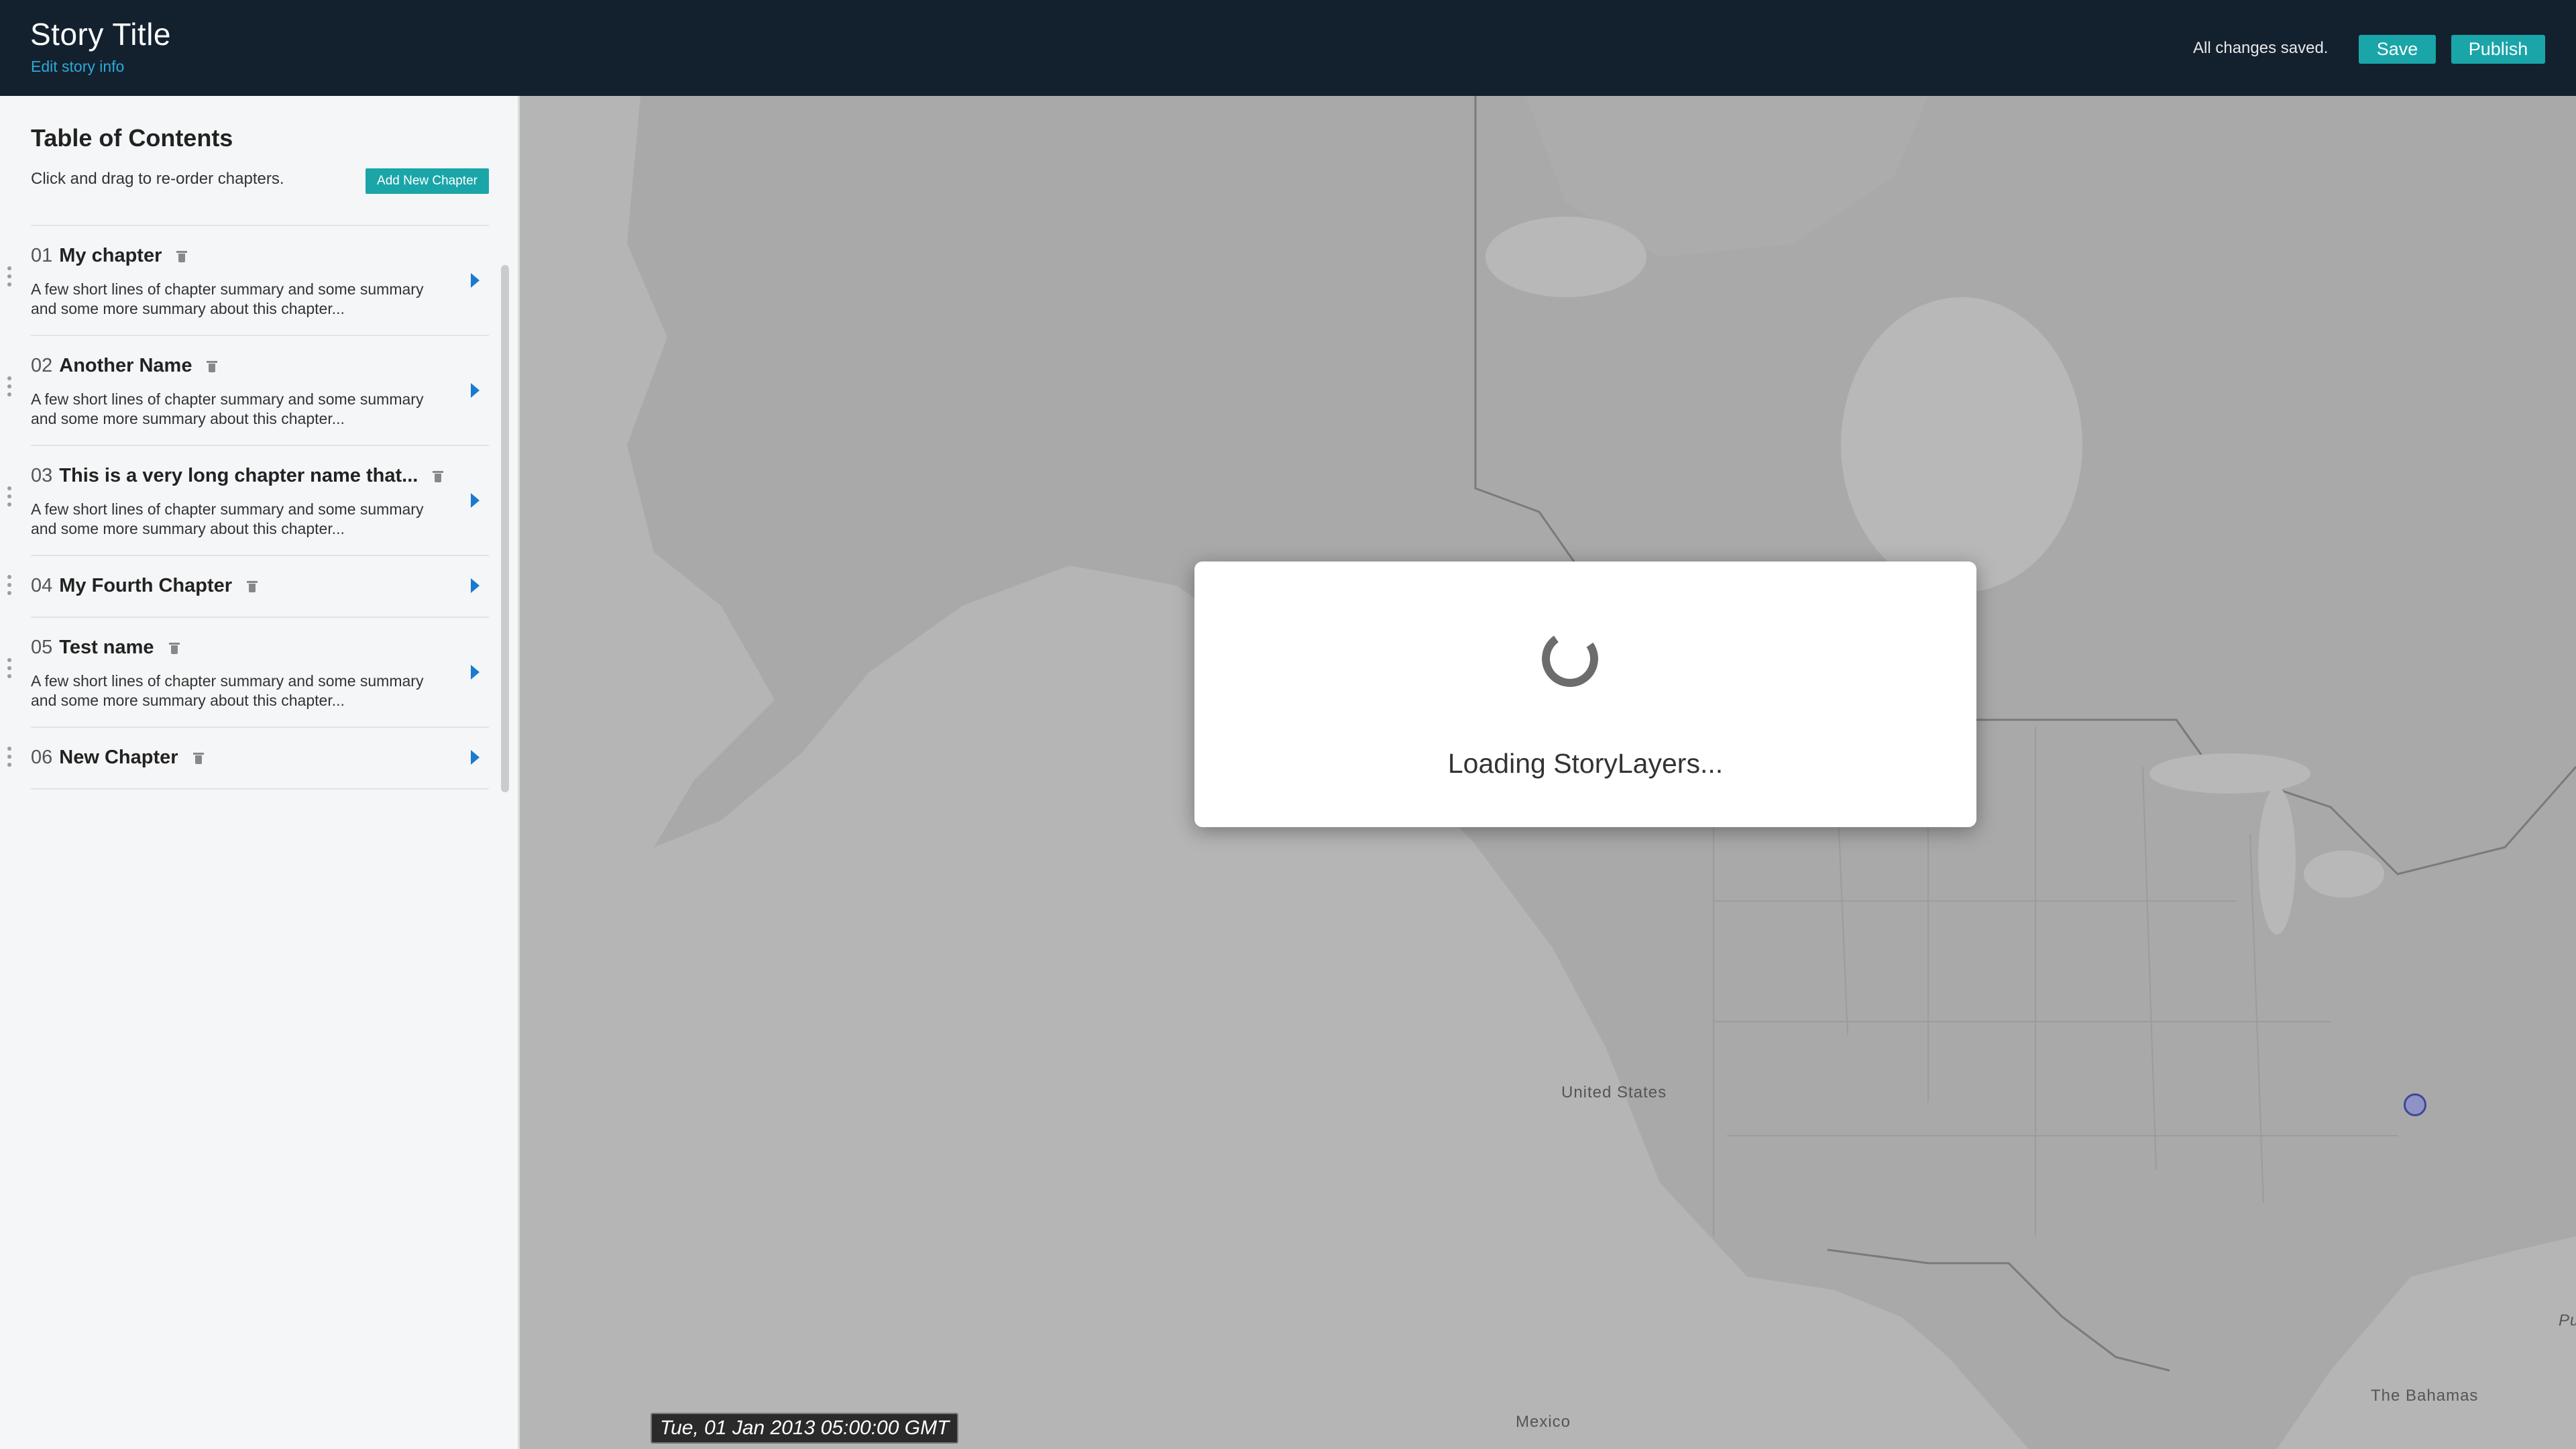  What do you see at coordinates (77, 67) in the screenshot?
I see `edit-story-info-link: Edit story info` at bounding box center [77, 67].